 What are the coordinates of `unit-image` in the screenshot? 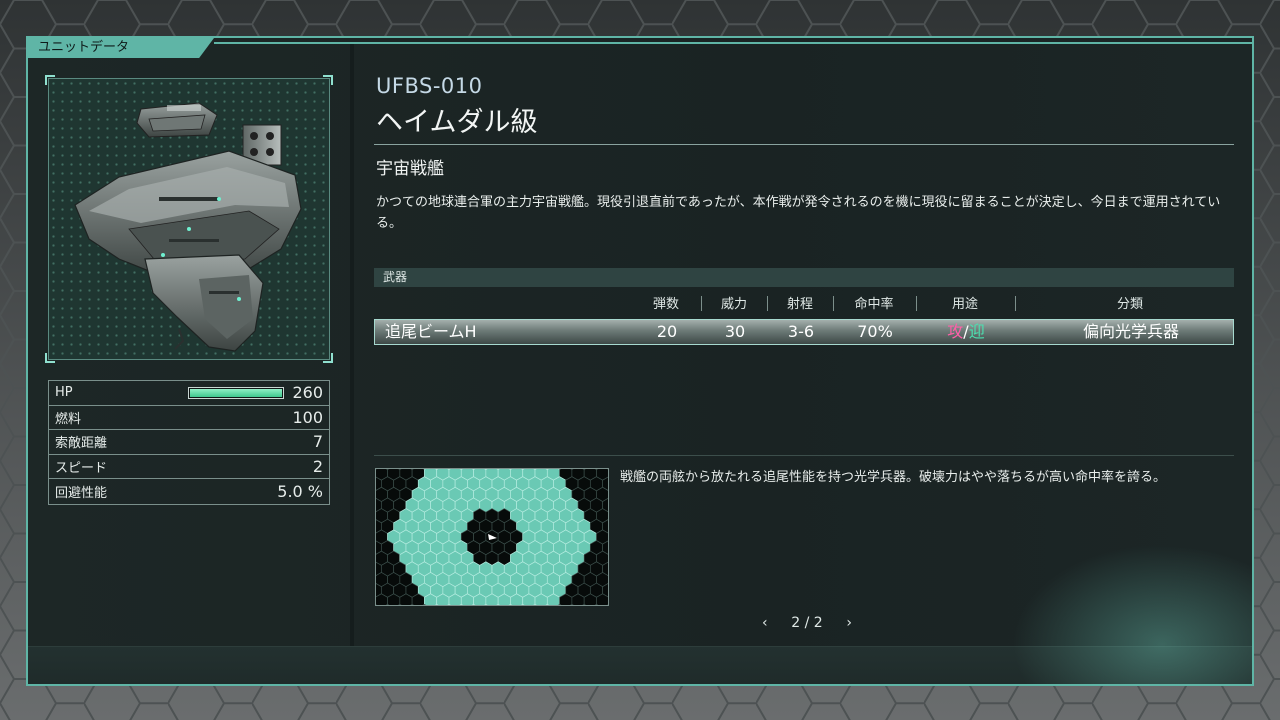 It's located at (189, 219).